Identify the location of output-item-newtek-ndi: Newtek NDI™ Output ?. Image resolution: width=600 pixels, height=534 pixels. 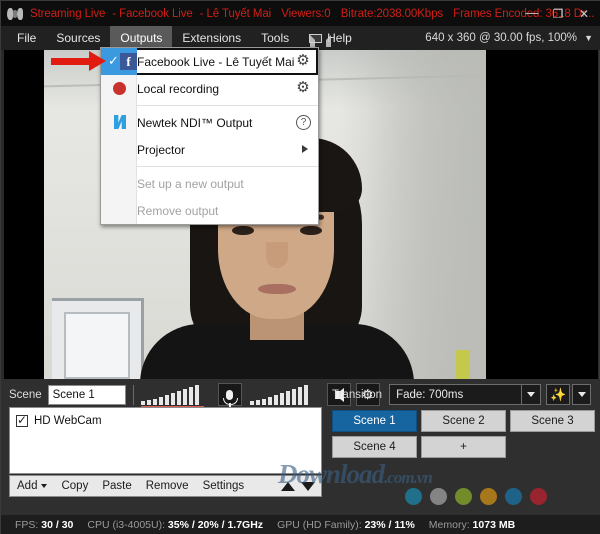
(209, 122).